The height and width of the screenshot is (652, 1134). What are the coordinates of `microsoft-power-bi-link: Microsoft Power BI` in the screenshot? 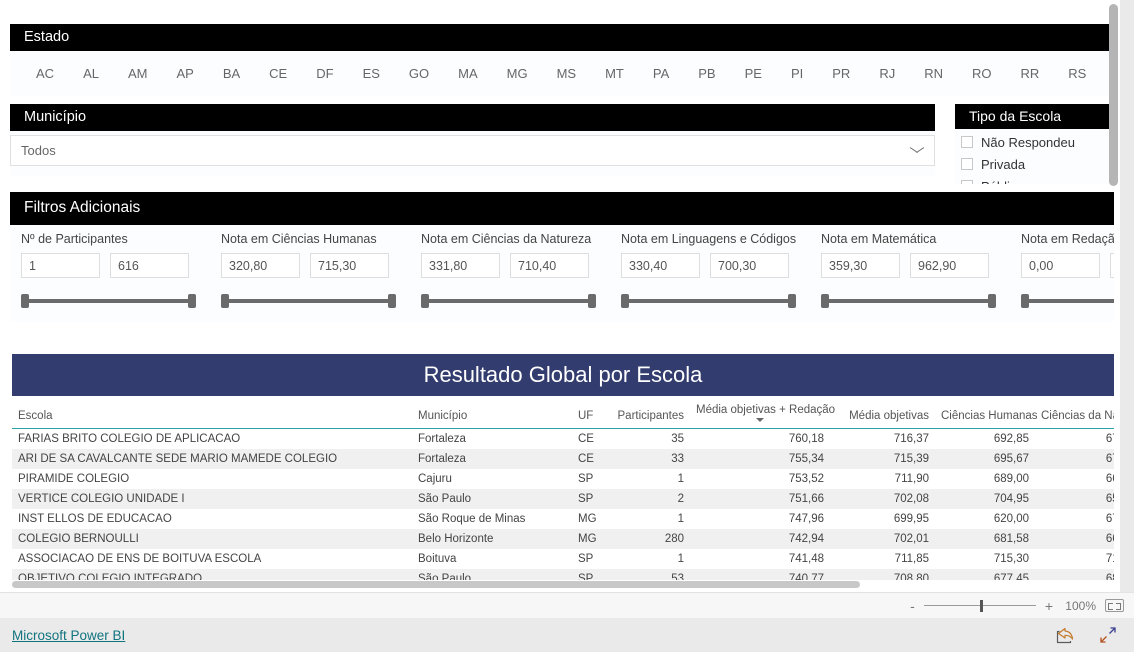 It's located at (68, 635).